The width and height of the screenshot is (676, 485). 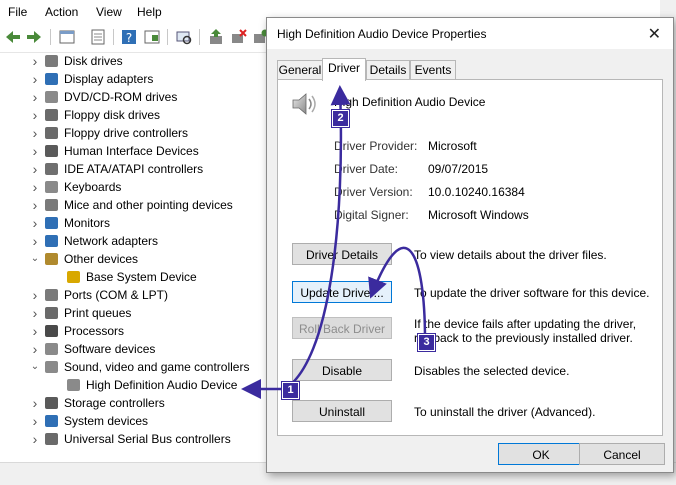 What do you see at coordinates (51, 187) in the screenshot?
I see `keyboard-icon` at bounding box center [51, 187].